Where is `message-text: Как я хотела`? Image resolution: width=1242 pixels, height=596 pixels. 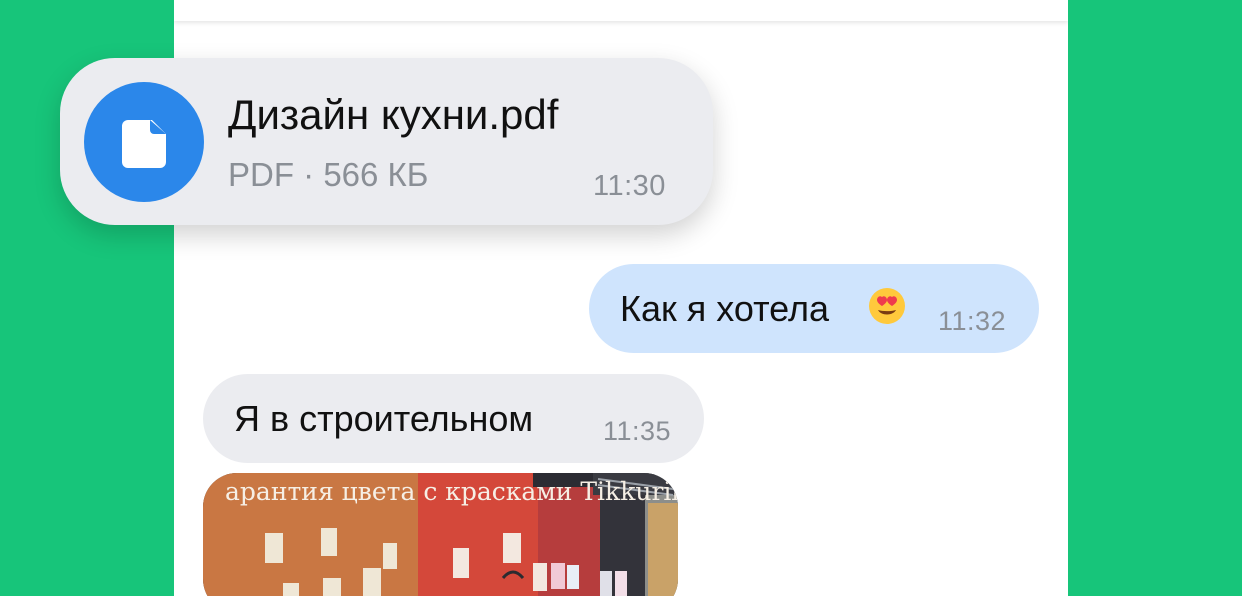 message-text: Как я хотела is located at coordinates (725, 308).